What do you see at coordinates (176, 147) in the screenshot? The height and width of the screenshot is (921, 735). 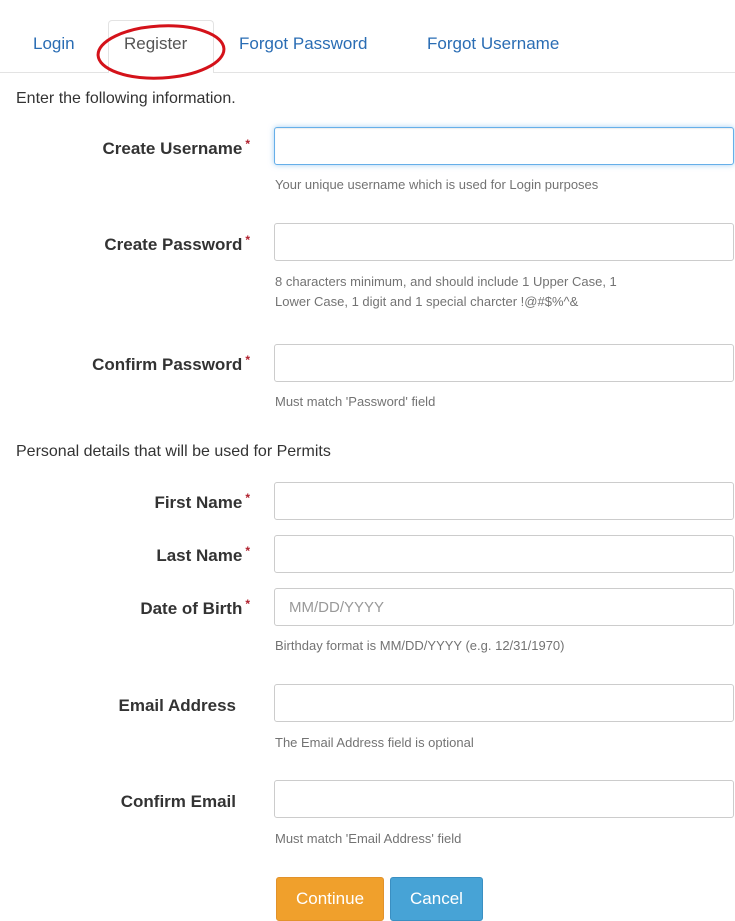 I see `username-label: Create Username *` at bounding box center [176, 147].